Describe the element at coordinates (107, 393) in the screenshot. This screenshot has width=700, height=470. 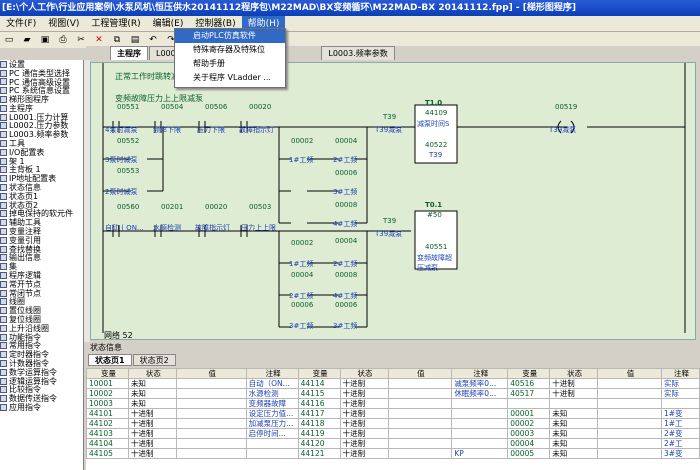
I see `variable-cell: 10002` at that location.